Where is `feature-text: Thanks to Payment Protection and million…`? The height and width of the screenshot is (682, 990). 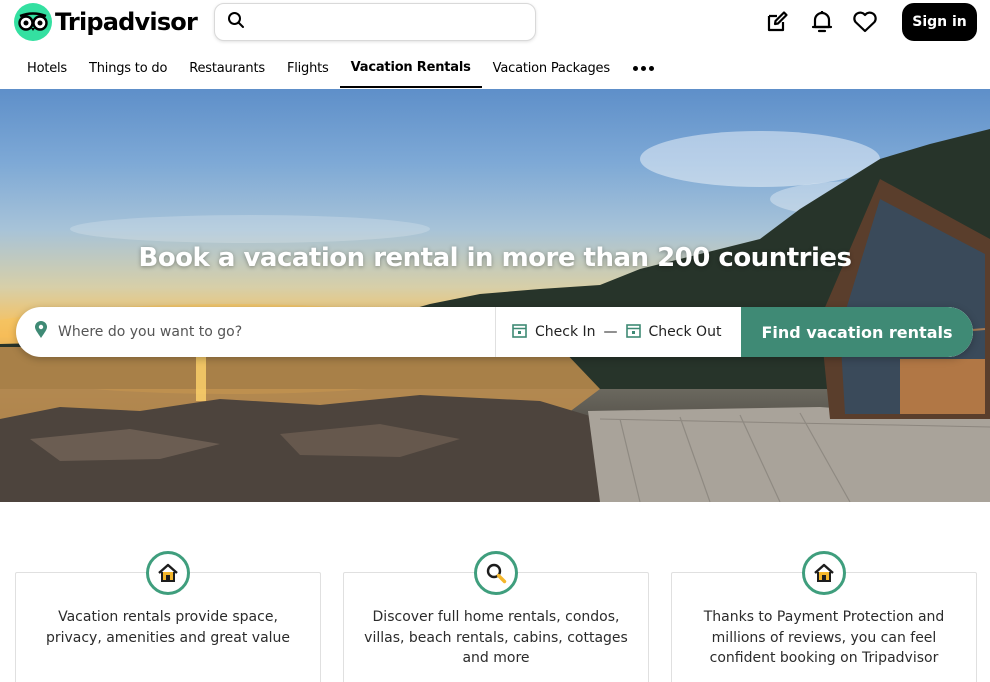
feature-text: Thanks to Payment Protection and million… is located at coordinates (824, 637).